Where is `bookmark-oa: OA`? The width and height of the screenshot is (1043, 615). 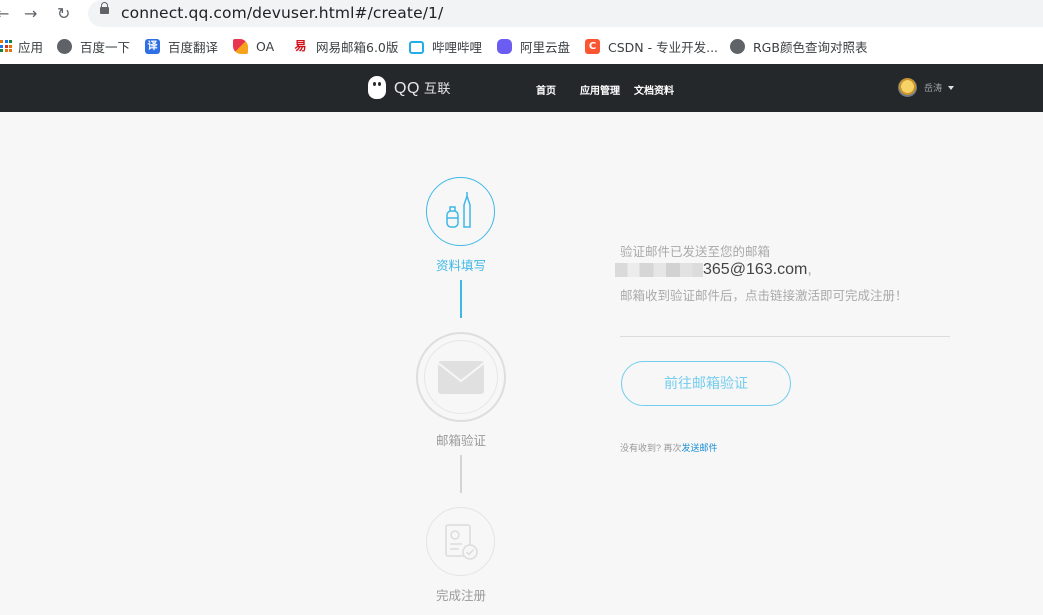 bookmark-oa: OA is located at coordinates (253, 46).